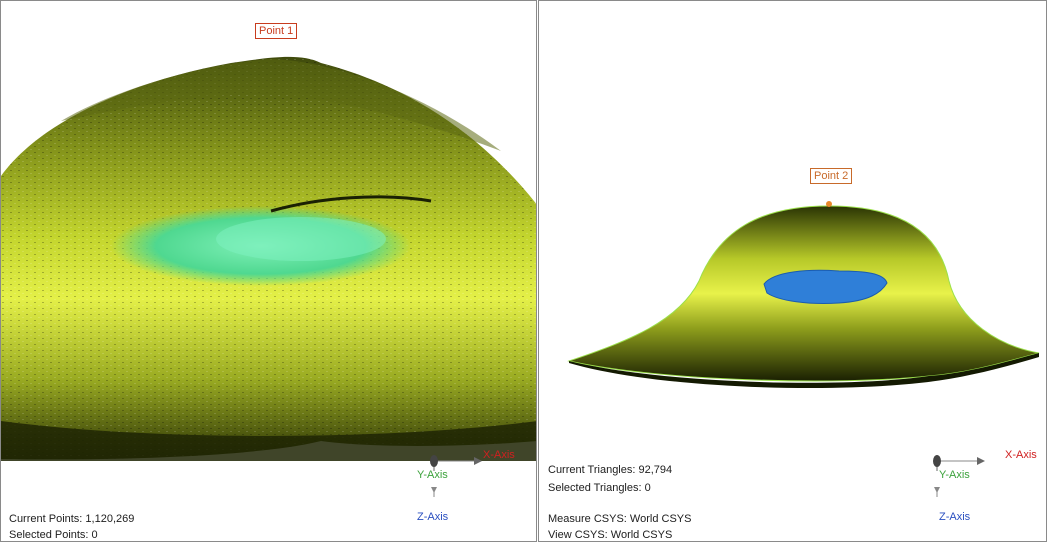  Describe the element at coordinates (620, 519) in the screenshot. I see `measure-csys-label: Measure CSYS: World CSYS` at that location.